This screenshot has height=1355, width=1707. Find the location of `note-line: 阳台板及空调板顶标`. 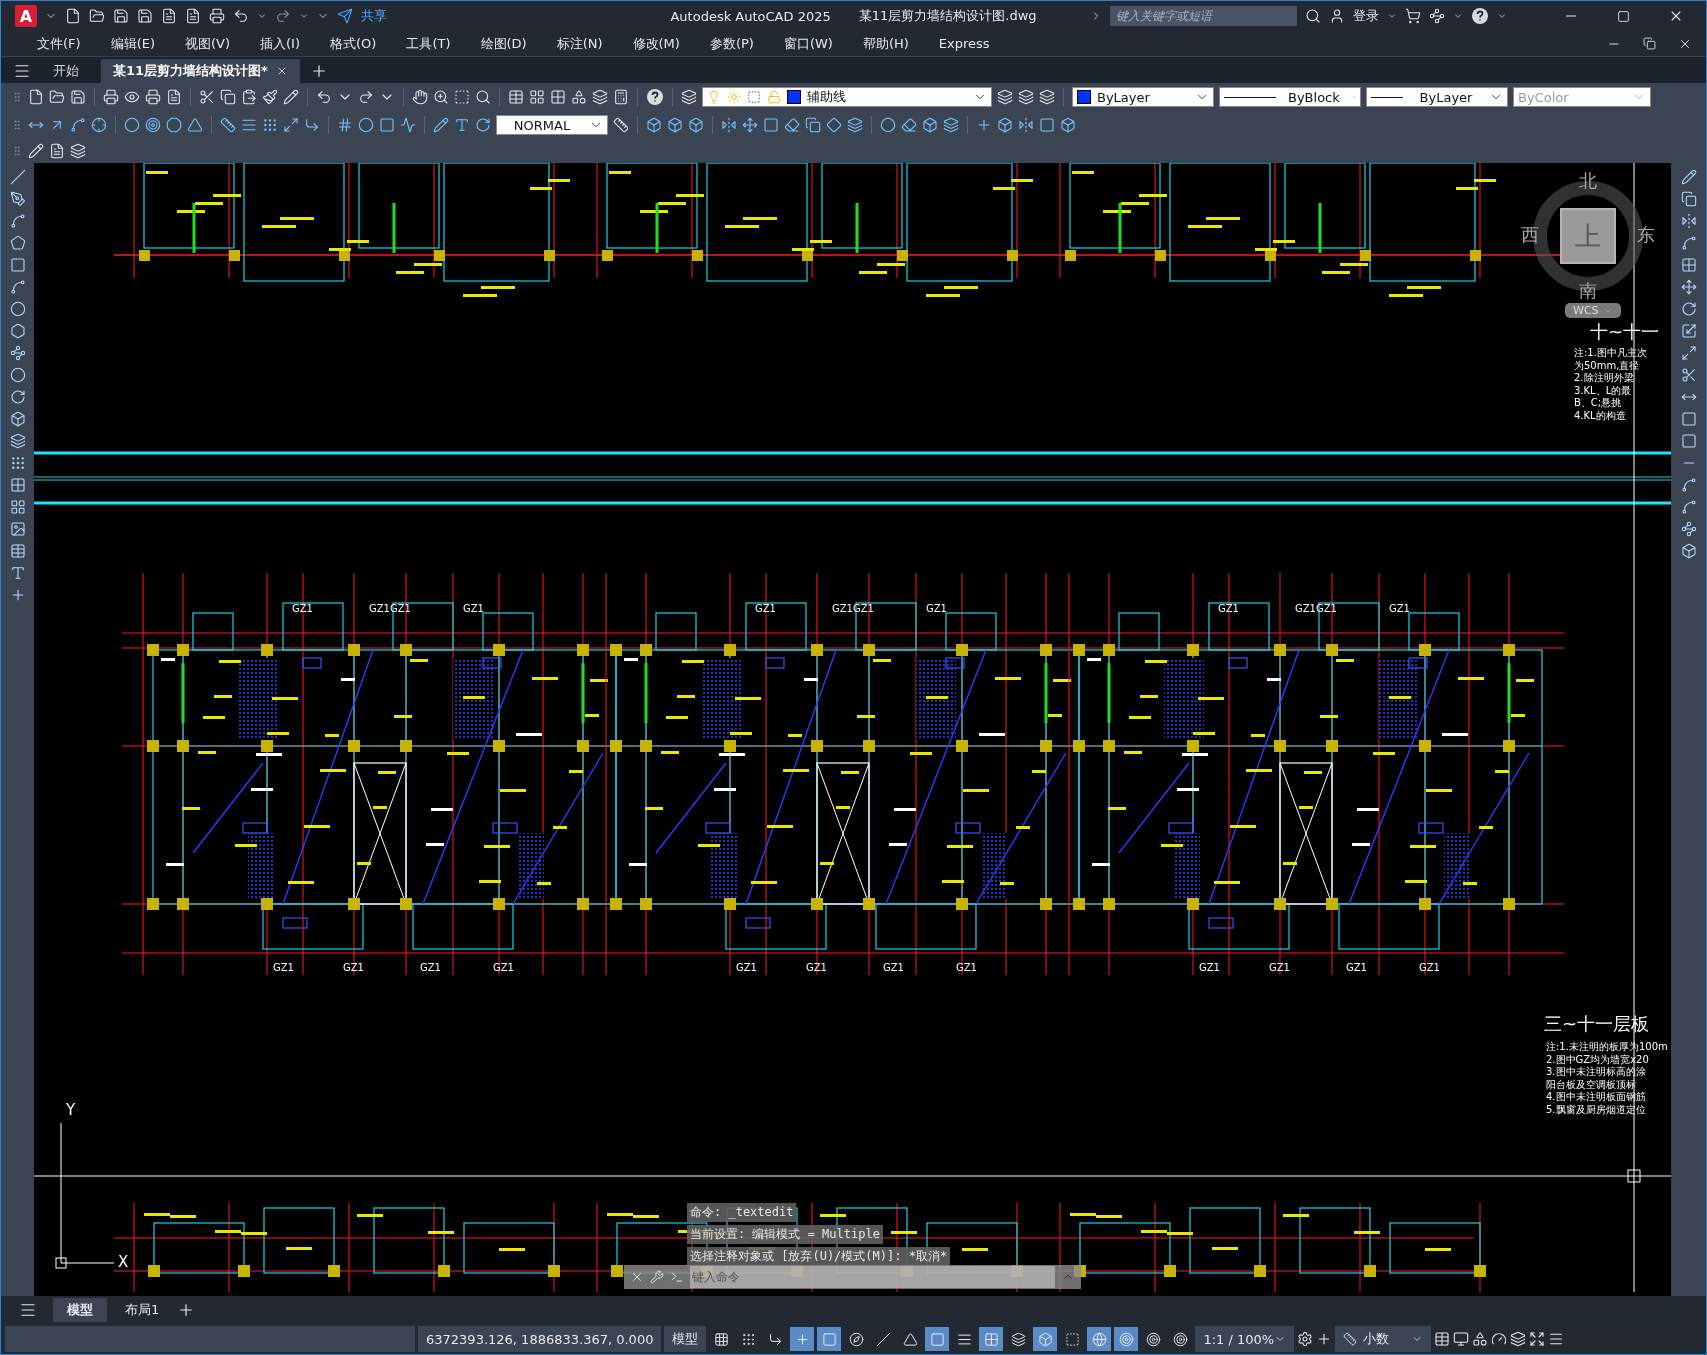

note-line: 阳台板及空调板顶标 is located at coordinates (1591, 1084).